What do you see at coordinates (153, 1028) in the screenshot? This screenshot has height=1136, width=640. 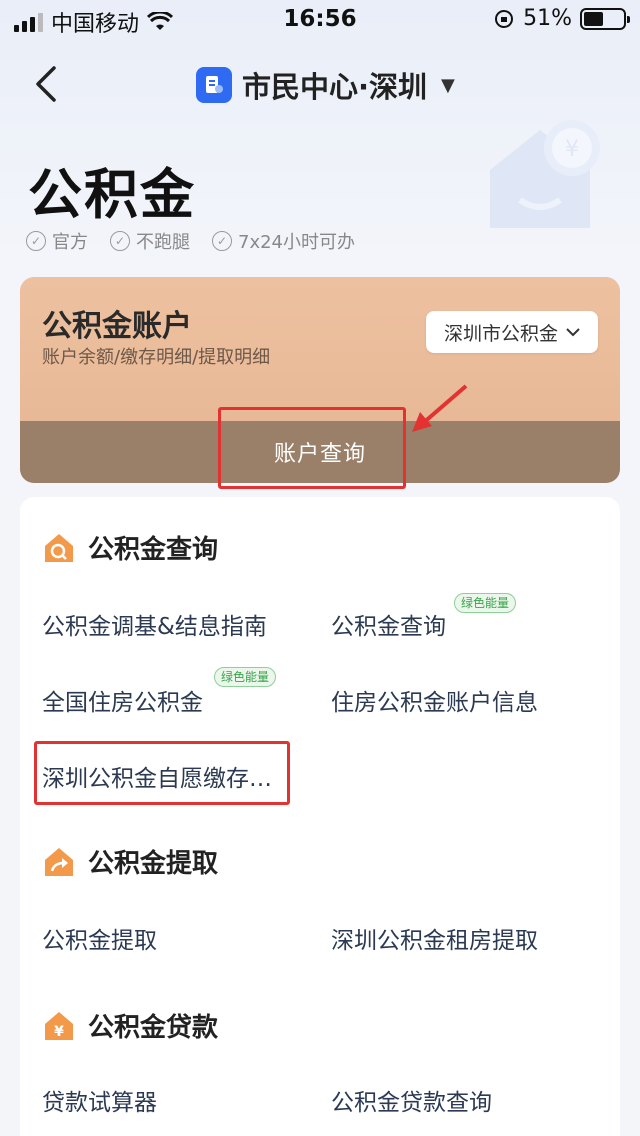 I see `section-title: 公积金贷款` at bounding box center [153, 1028].